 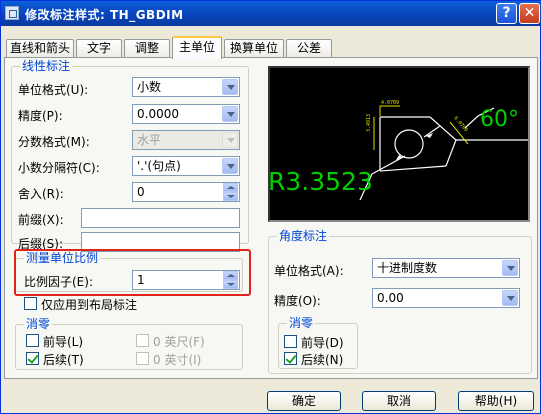 I want to click on linear-legend: 线性标注, so click(x=46, y=66).